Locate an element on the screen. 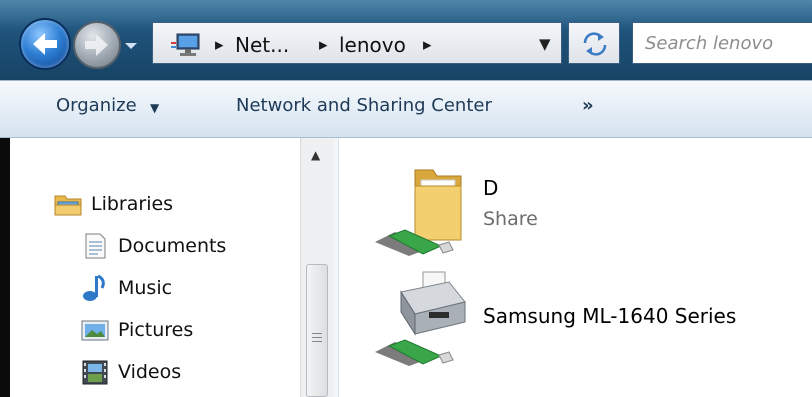 This screenshot has width=812, height=397. scroll-up-icon: ▲ is located at coordinates (315, 155).